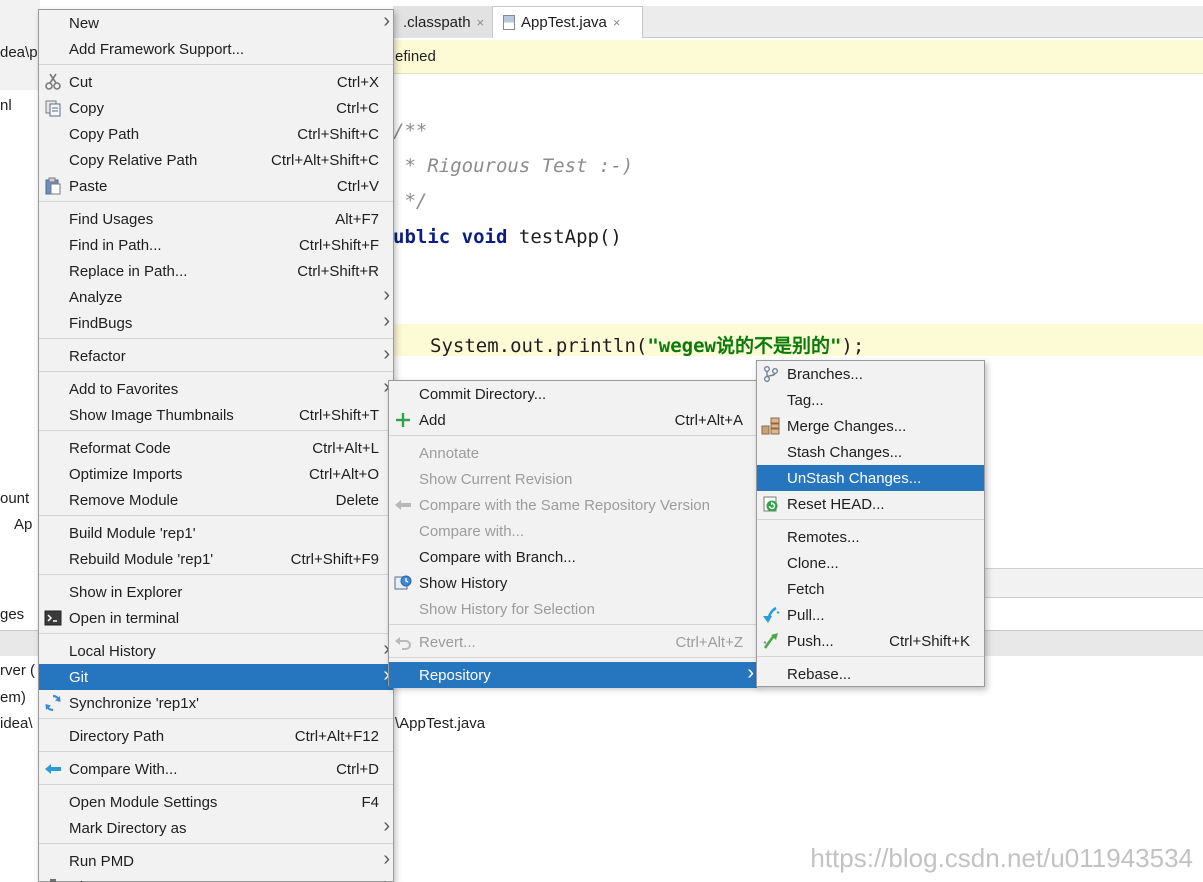 The height and width of the screenshot is (882, 1203). I want to click on menu-item-copy-relative-path: Copy Relative Path Ctrl+Alt+Shift+C, so click(216, 160).